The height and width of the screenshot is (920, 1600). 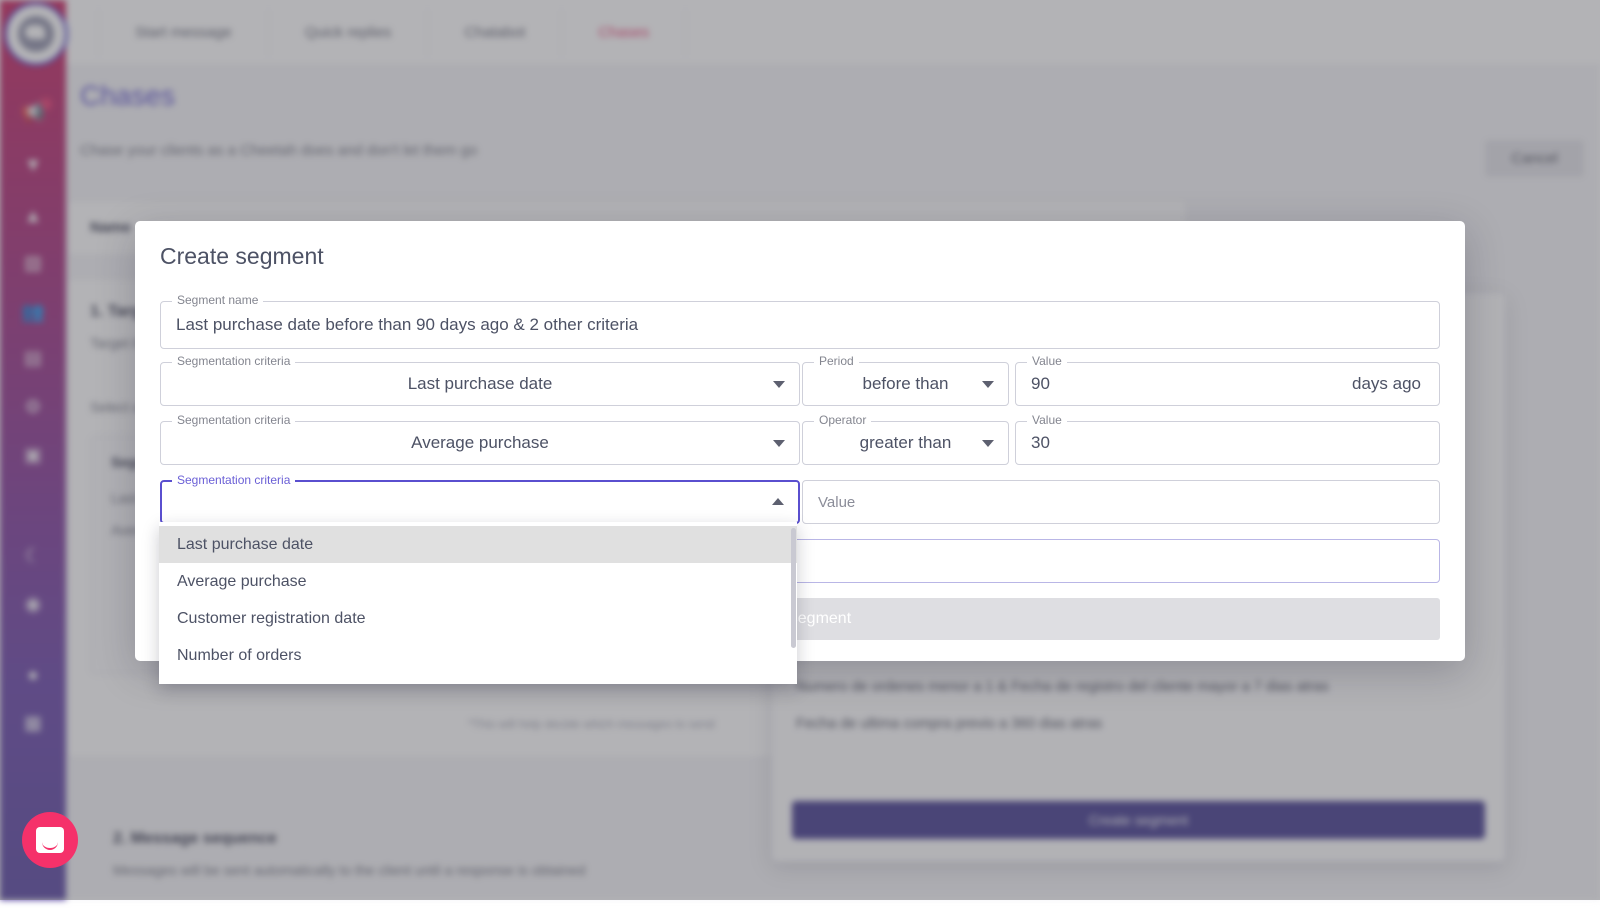 I want to click on dropdown-scrollbar, so click(x=793, y=588).